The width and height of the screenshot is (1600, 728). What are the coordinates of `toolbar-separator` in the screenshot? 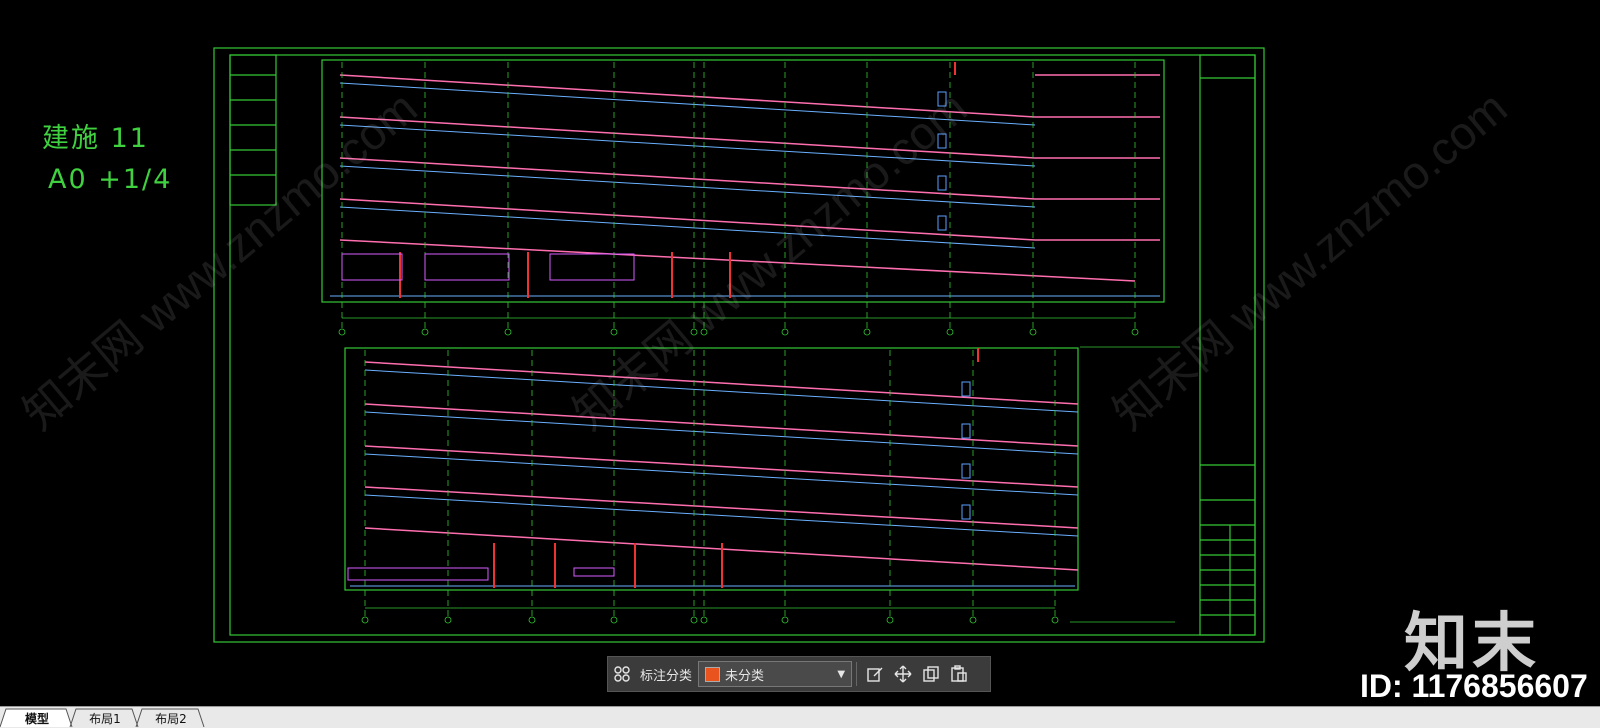 It's located at (857, 674).